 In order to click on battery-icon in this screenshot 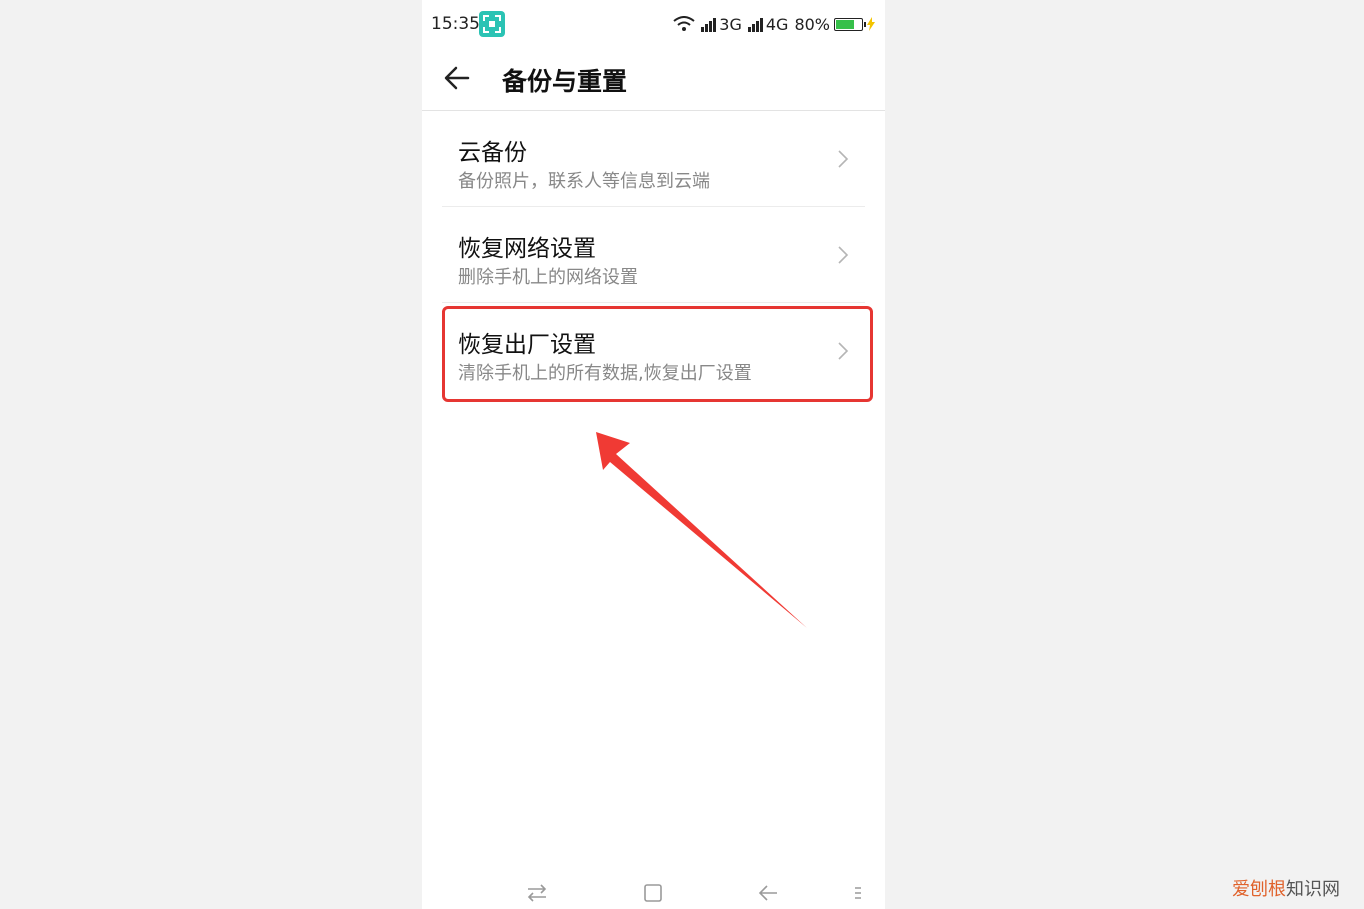, I will do `click(850, 24)`.